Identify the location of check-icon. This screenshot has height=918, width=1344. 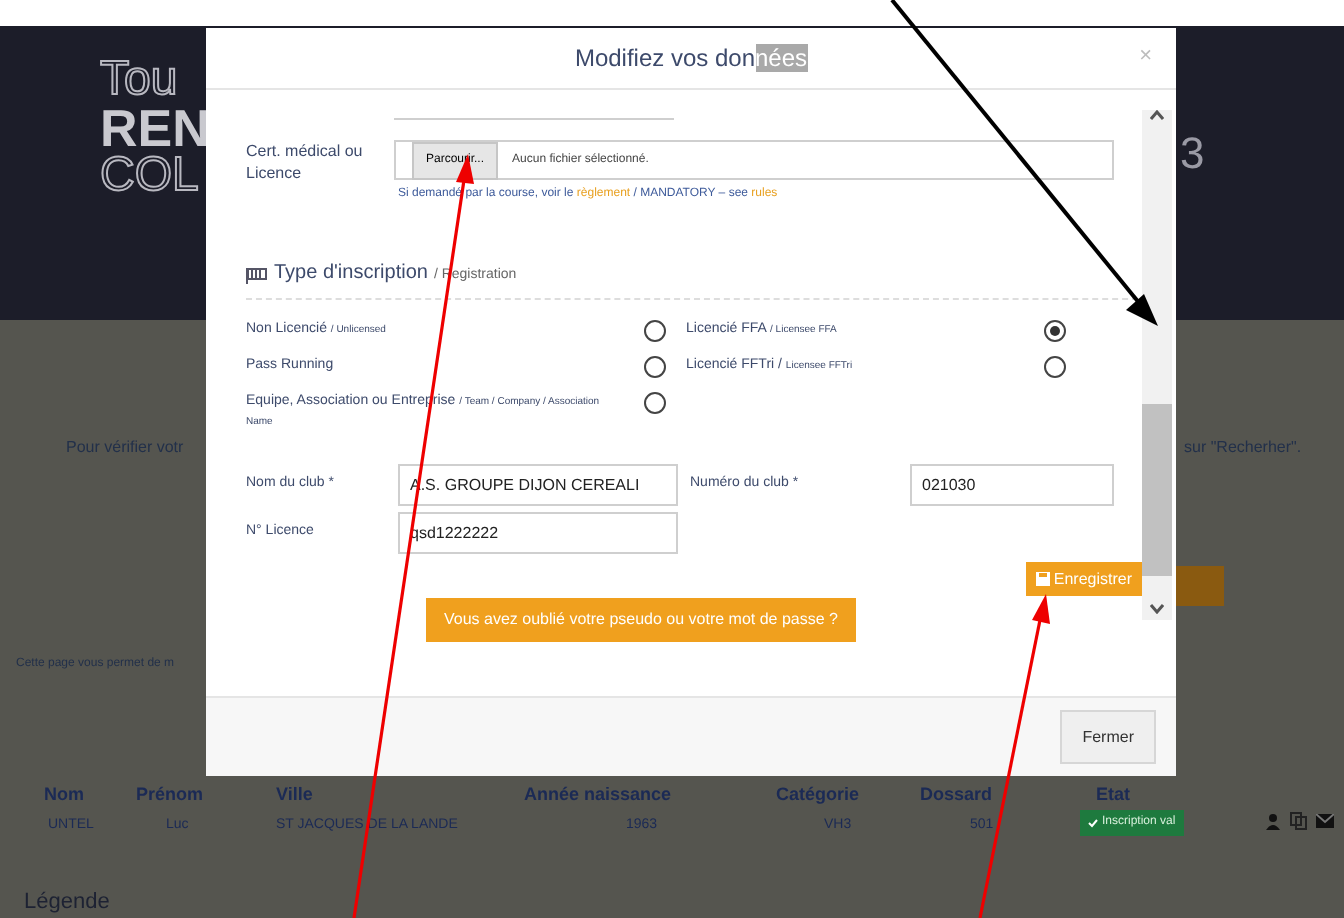
(1093, 823).